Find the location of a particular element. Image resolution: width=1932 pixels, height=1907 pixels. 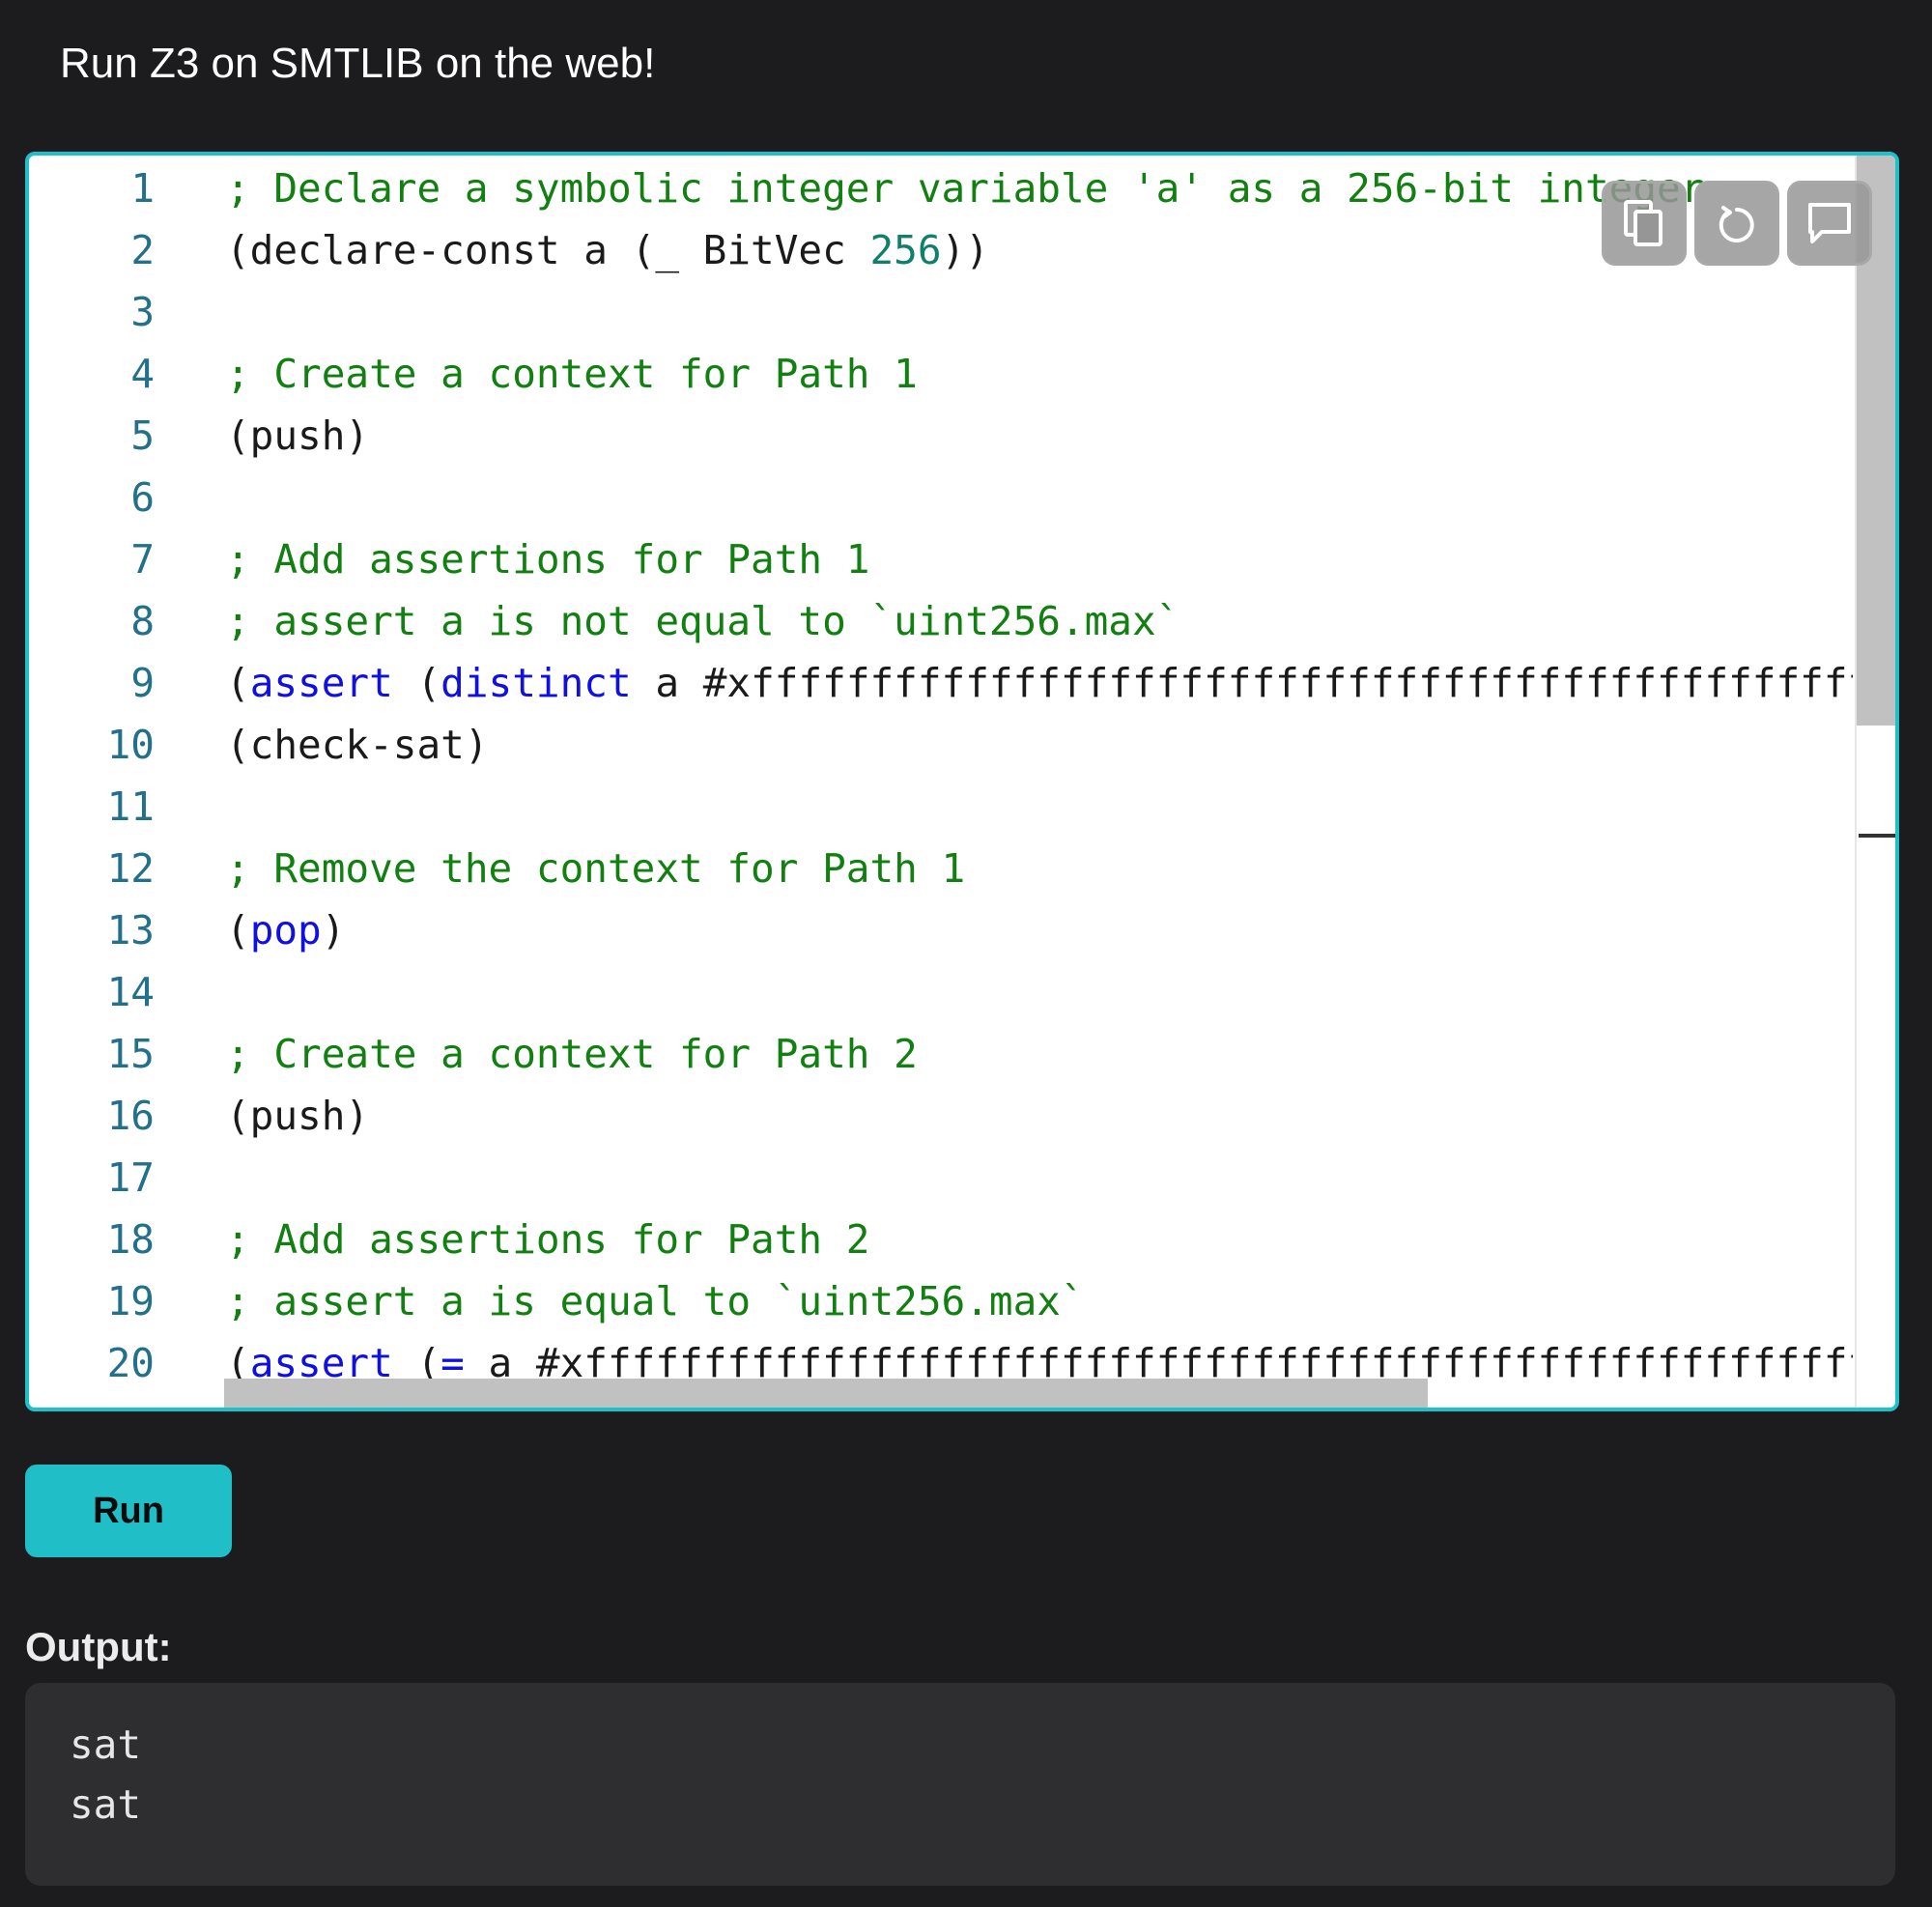

line-text: (declare-const a (_ BitVec 256)) is located at coordinates (607, 250).